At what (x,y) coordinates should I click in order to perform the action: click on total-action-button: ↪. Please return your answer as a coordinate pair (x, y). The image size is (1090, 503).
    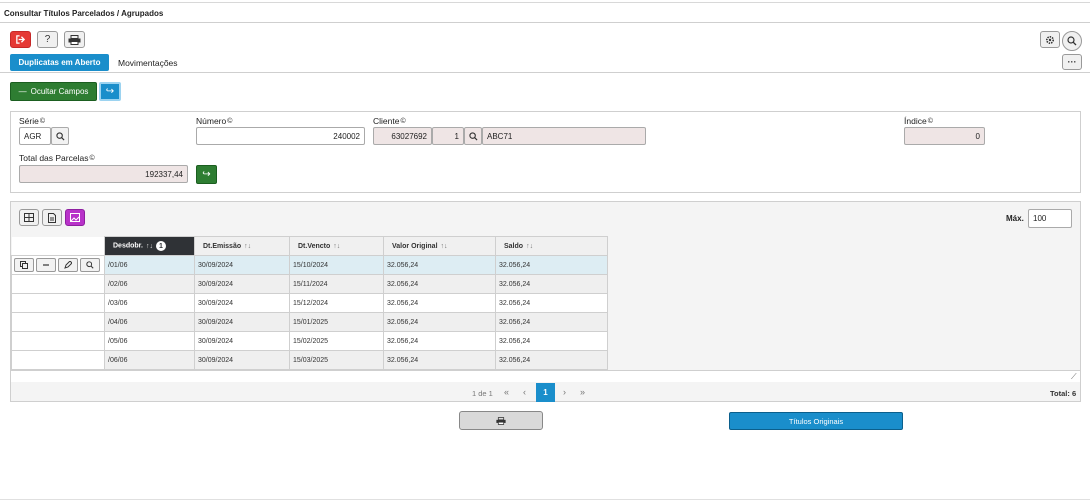
    Looking at the image, I should click on (206, 174).